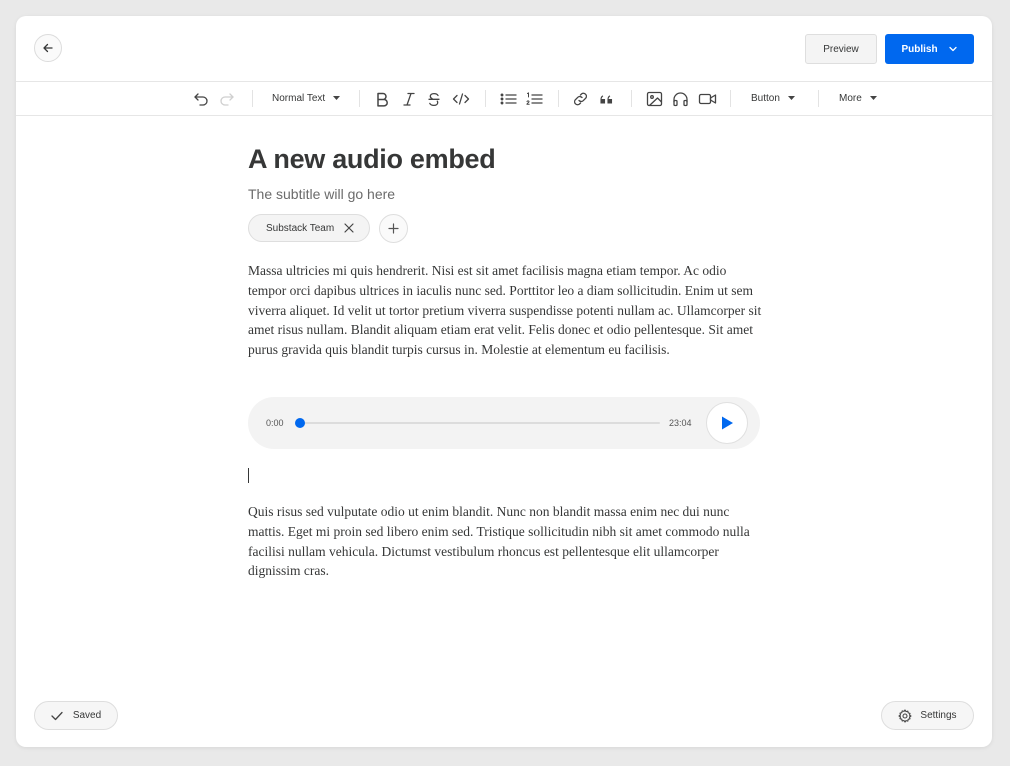 The width and height of the screenshot is (1010, 766). Describe the element at coordinates (87, 715) in the screenshot. I see `saved-label: Saved` at that location.